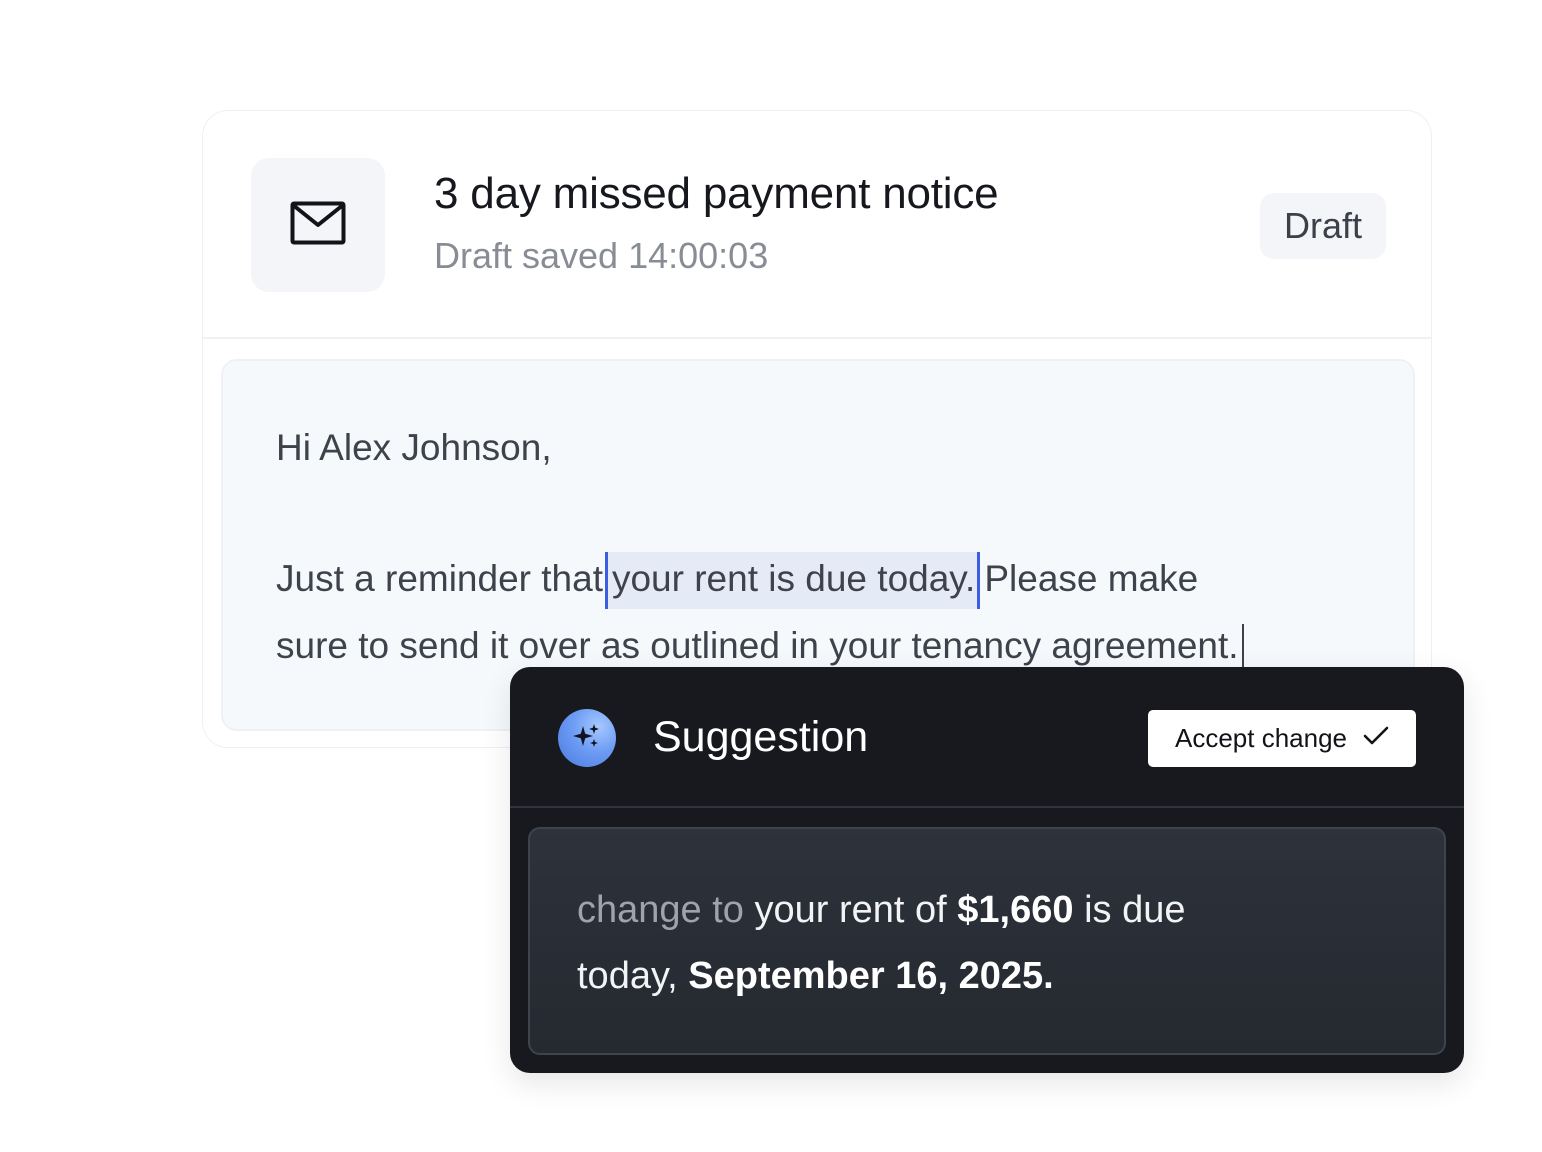 This screenshot has height=1152, width=1542. I want to click on sparkle-icon, so click(587, 738).